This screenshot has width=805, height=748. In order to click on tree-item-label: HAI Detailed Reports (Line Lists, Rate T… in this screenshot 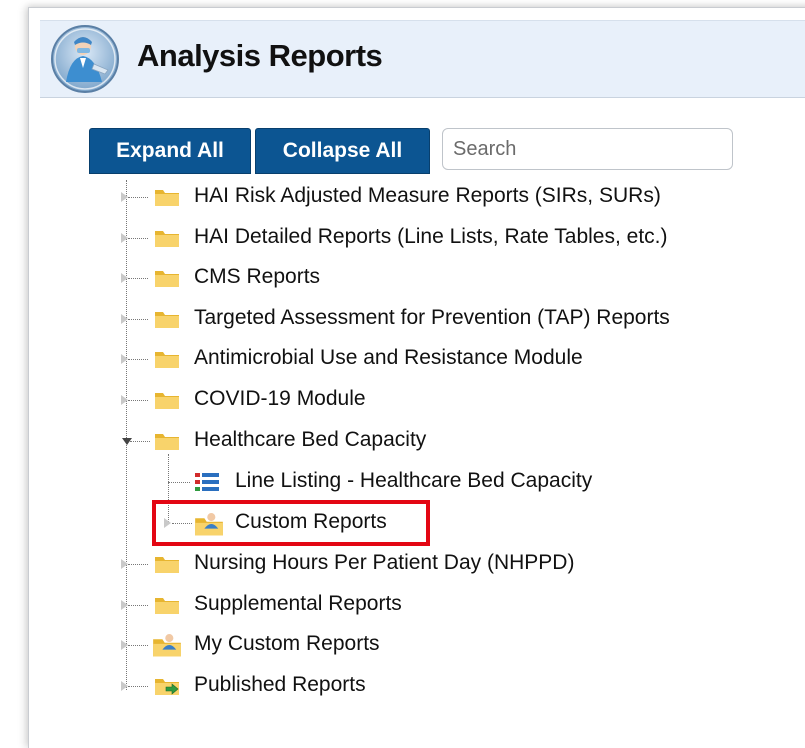, I will do `click(431, 236)`.